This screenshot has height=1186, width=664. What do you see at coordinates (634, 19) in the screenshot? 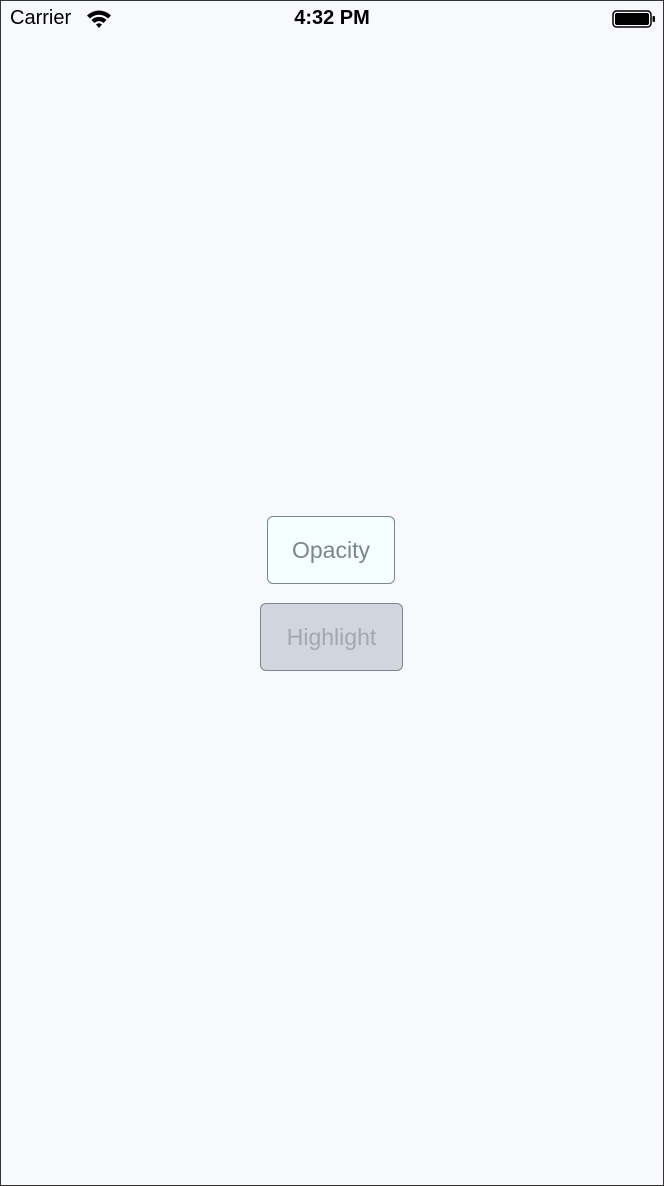
I see `battery-full-icon` at bounding box center [634, 19].